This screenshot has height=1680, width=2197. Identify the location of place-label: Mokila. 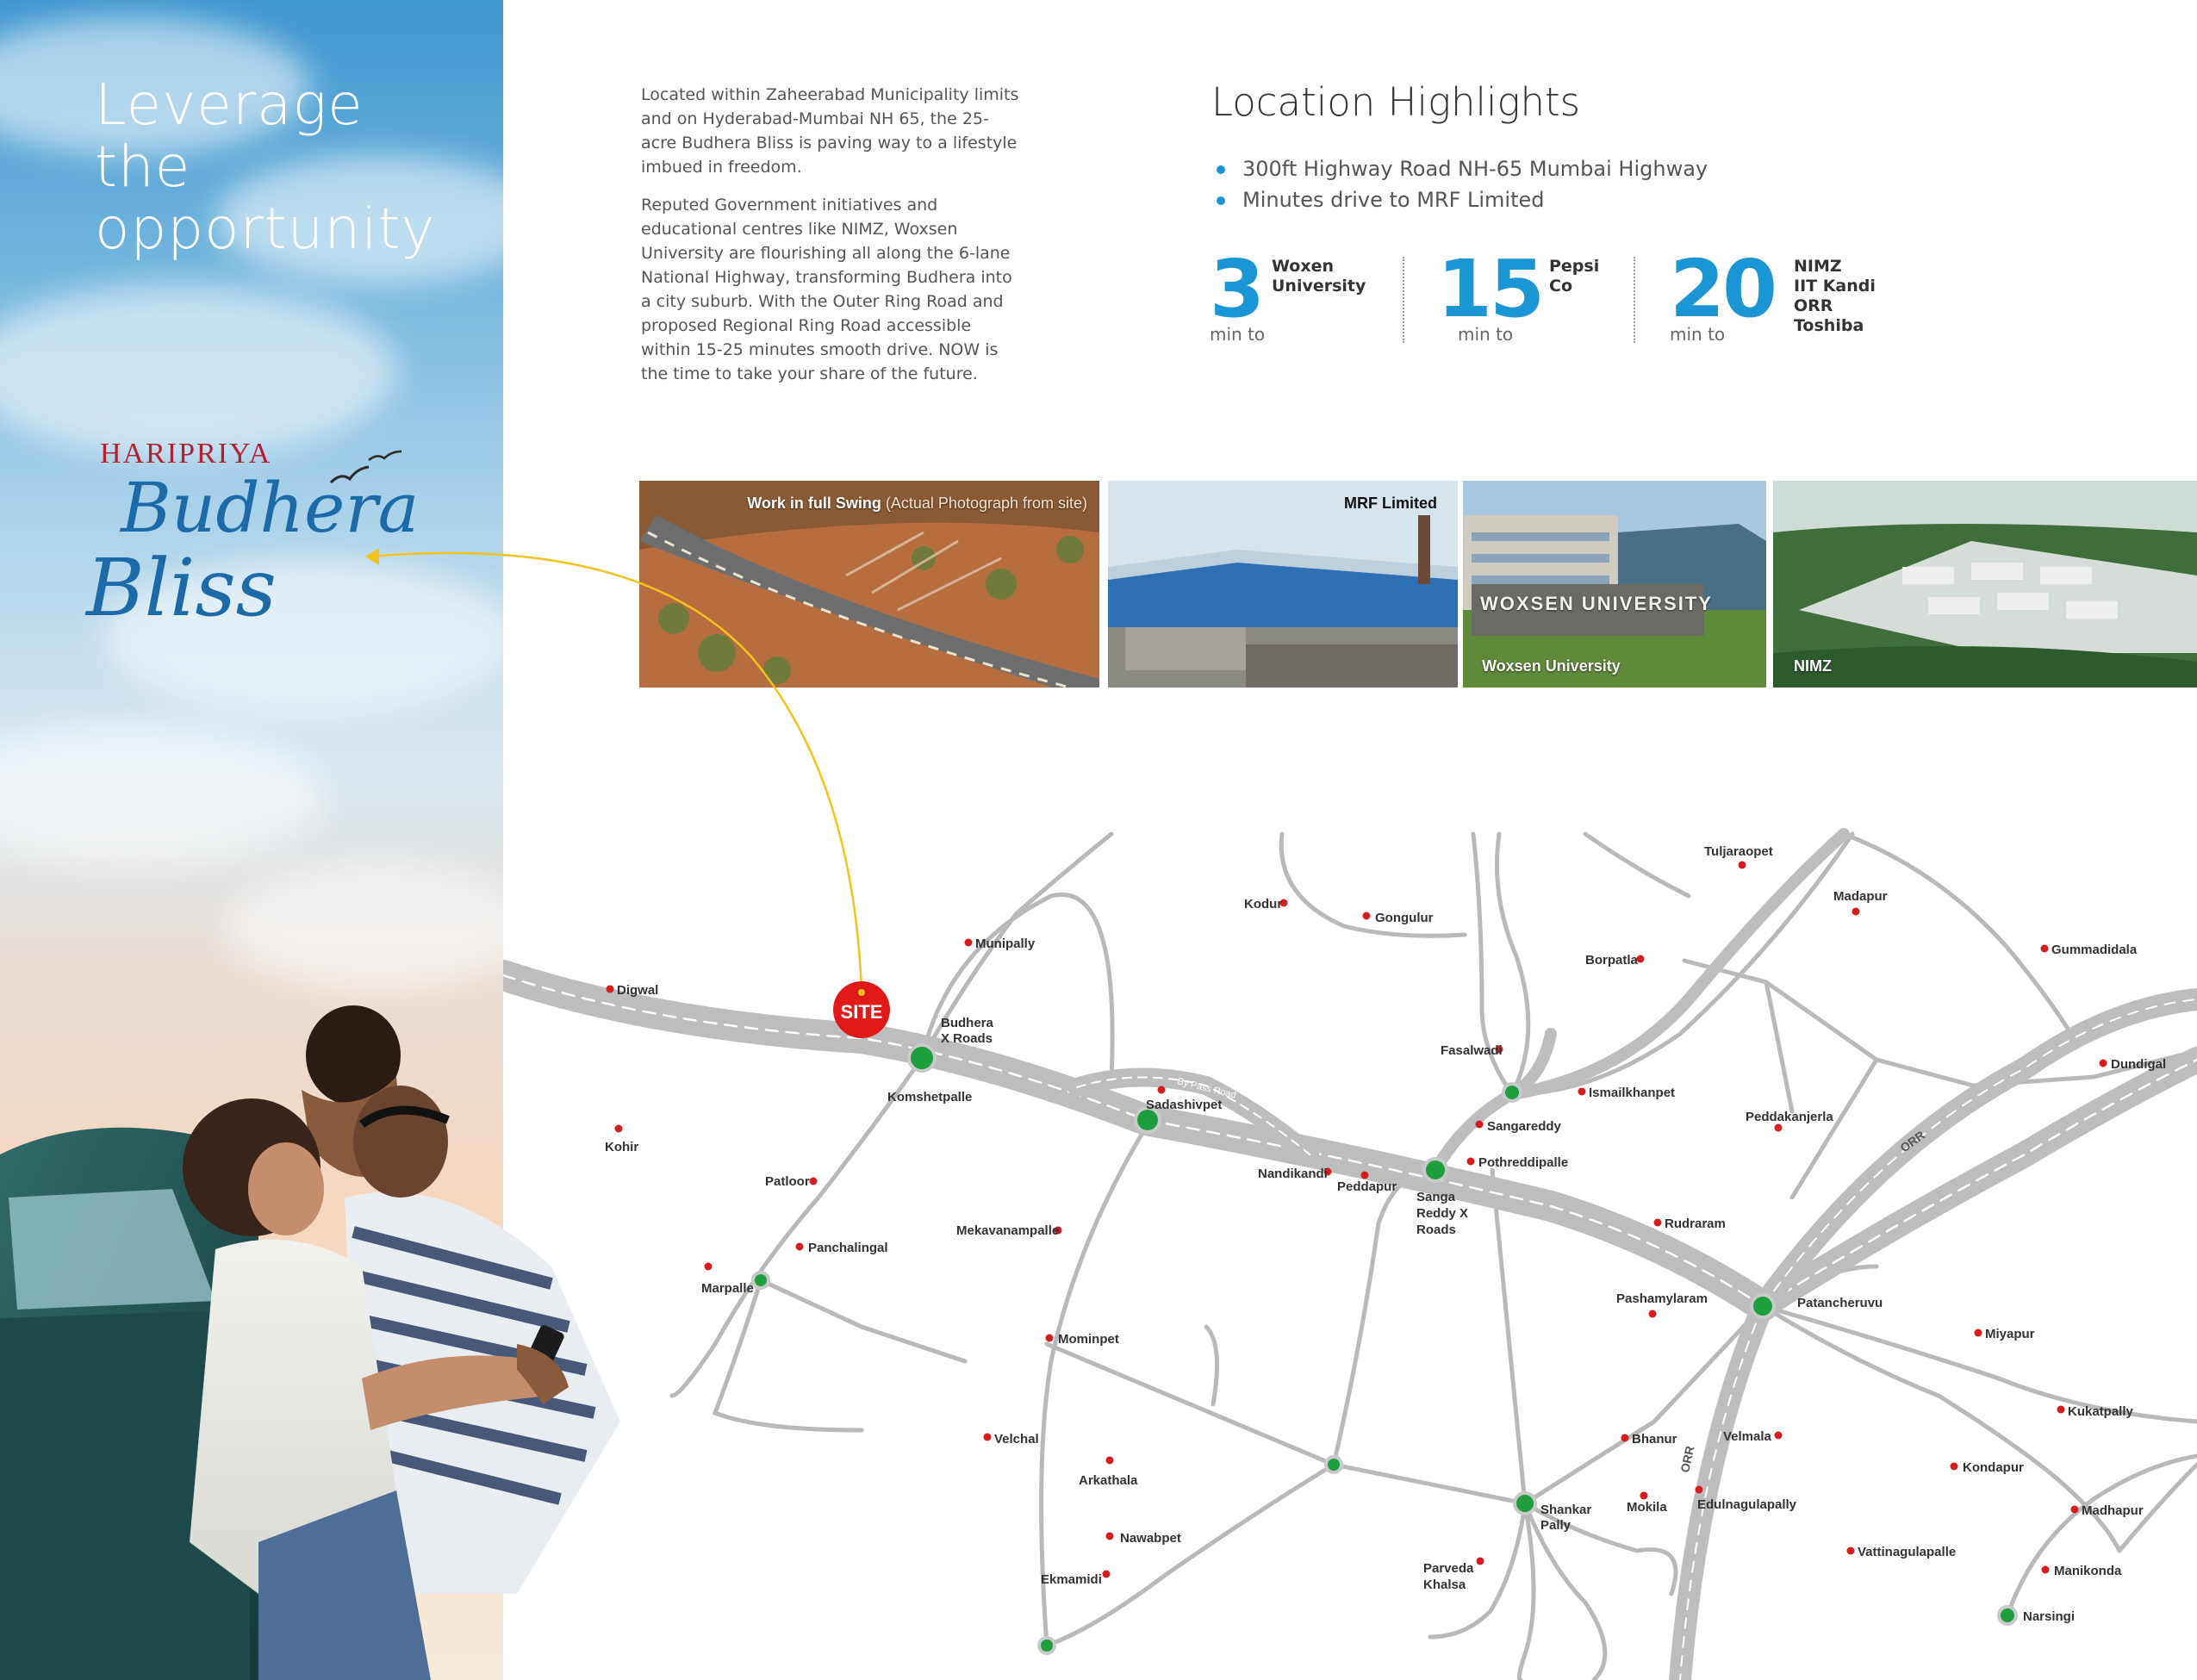
(1647, 1508).